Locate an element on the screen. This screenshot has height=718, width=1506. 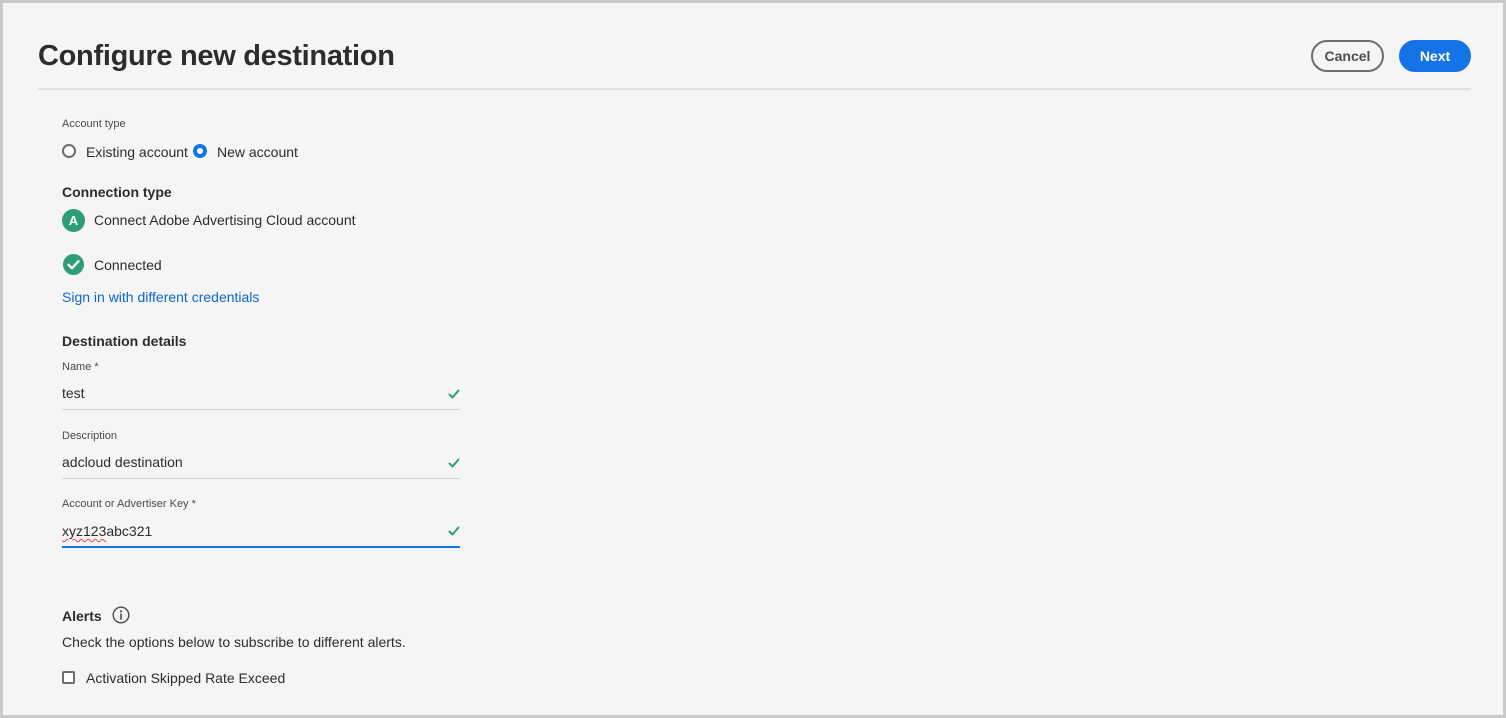
radio-new-account-label: New account is located at coordinates (257, 152).